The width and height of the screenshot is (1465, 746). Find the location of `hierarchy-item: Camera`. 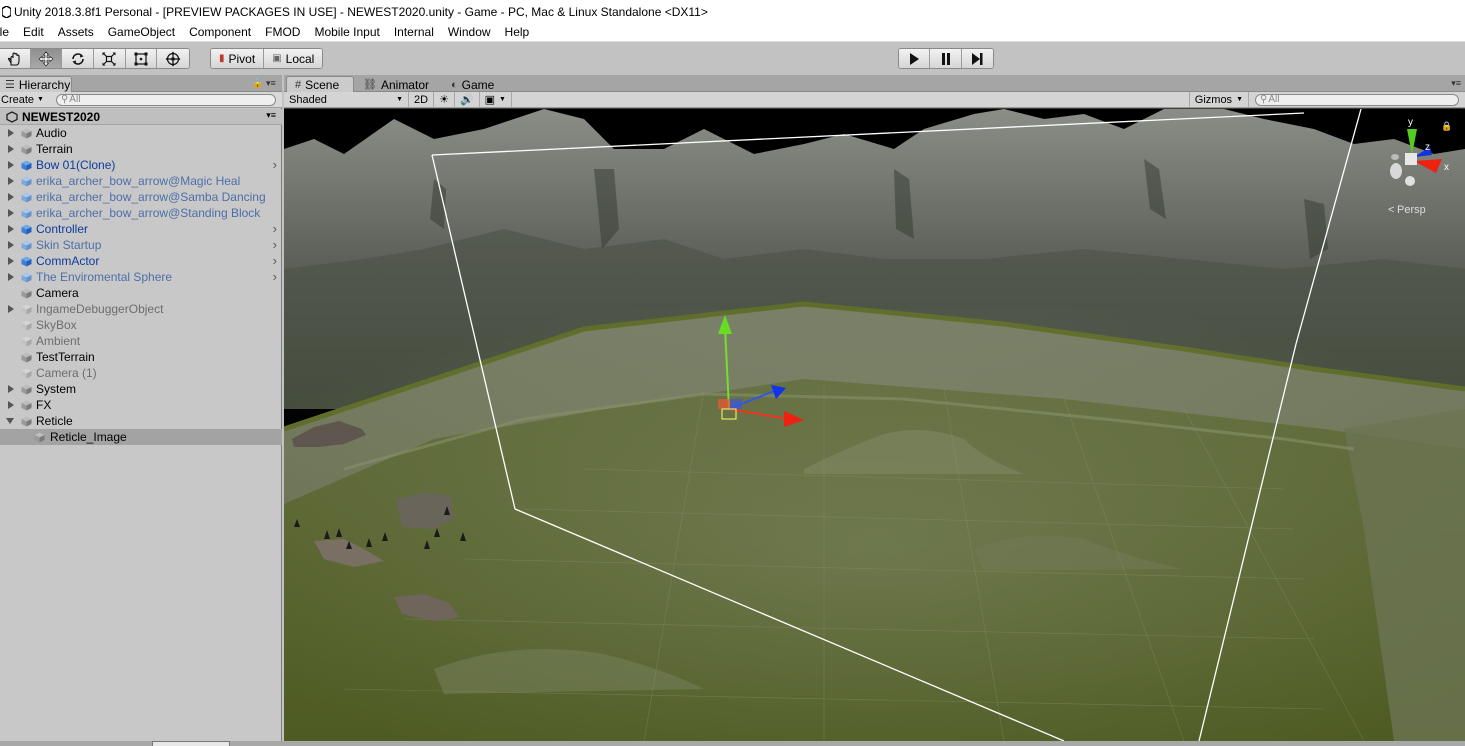

hierarchy-item: Camera is located at coordinates (141, 293).